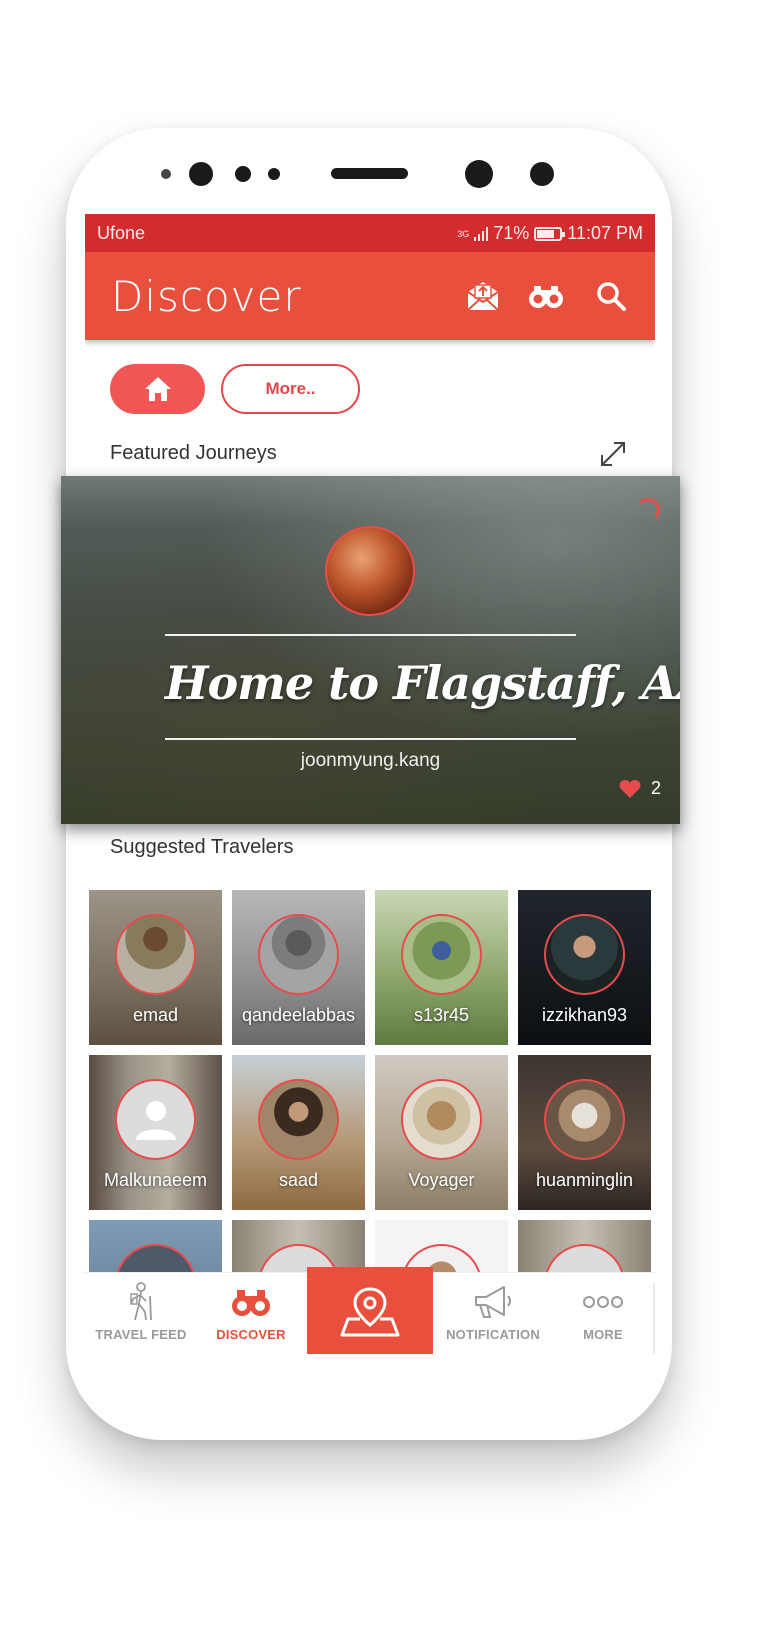 This screenshot has width=774, height=1650. I want to click on traveler-card: s13r45, so click(441, 967).